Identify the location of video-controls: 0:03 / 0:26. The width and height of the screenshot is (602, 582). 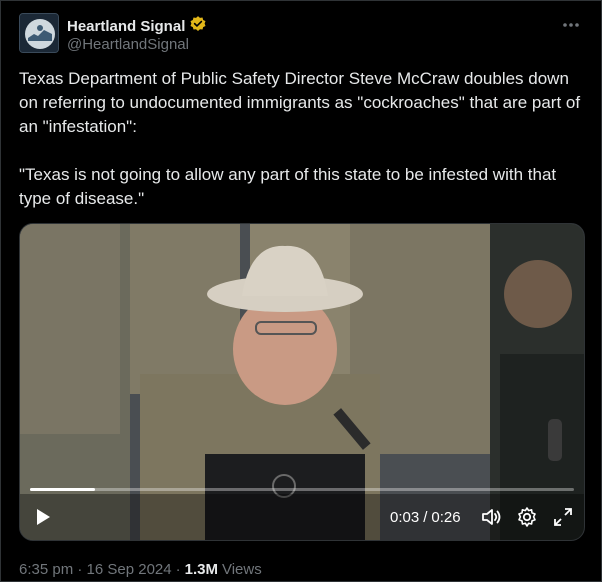
(302, 518).